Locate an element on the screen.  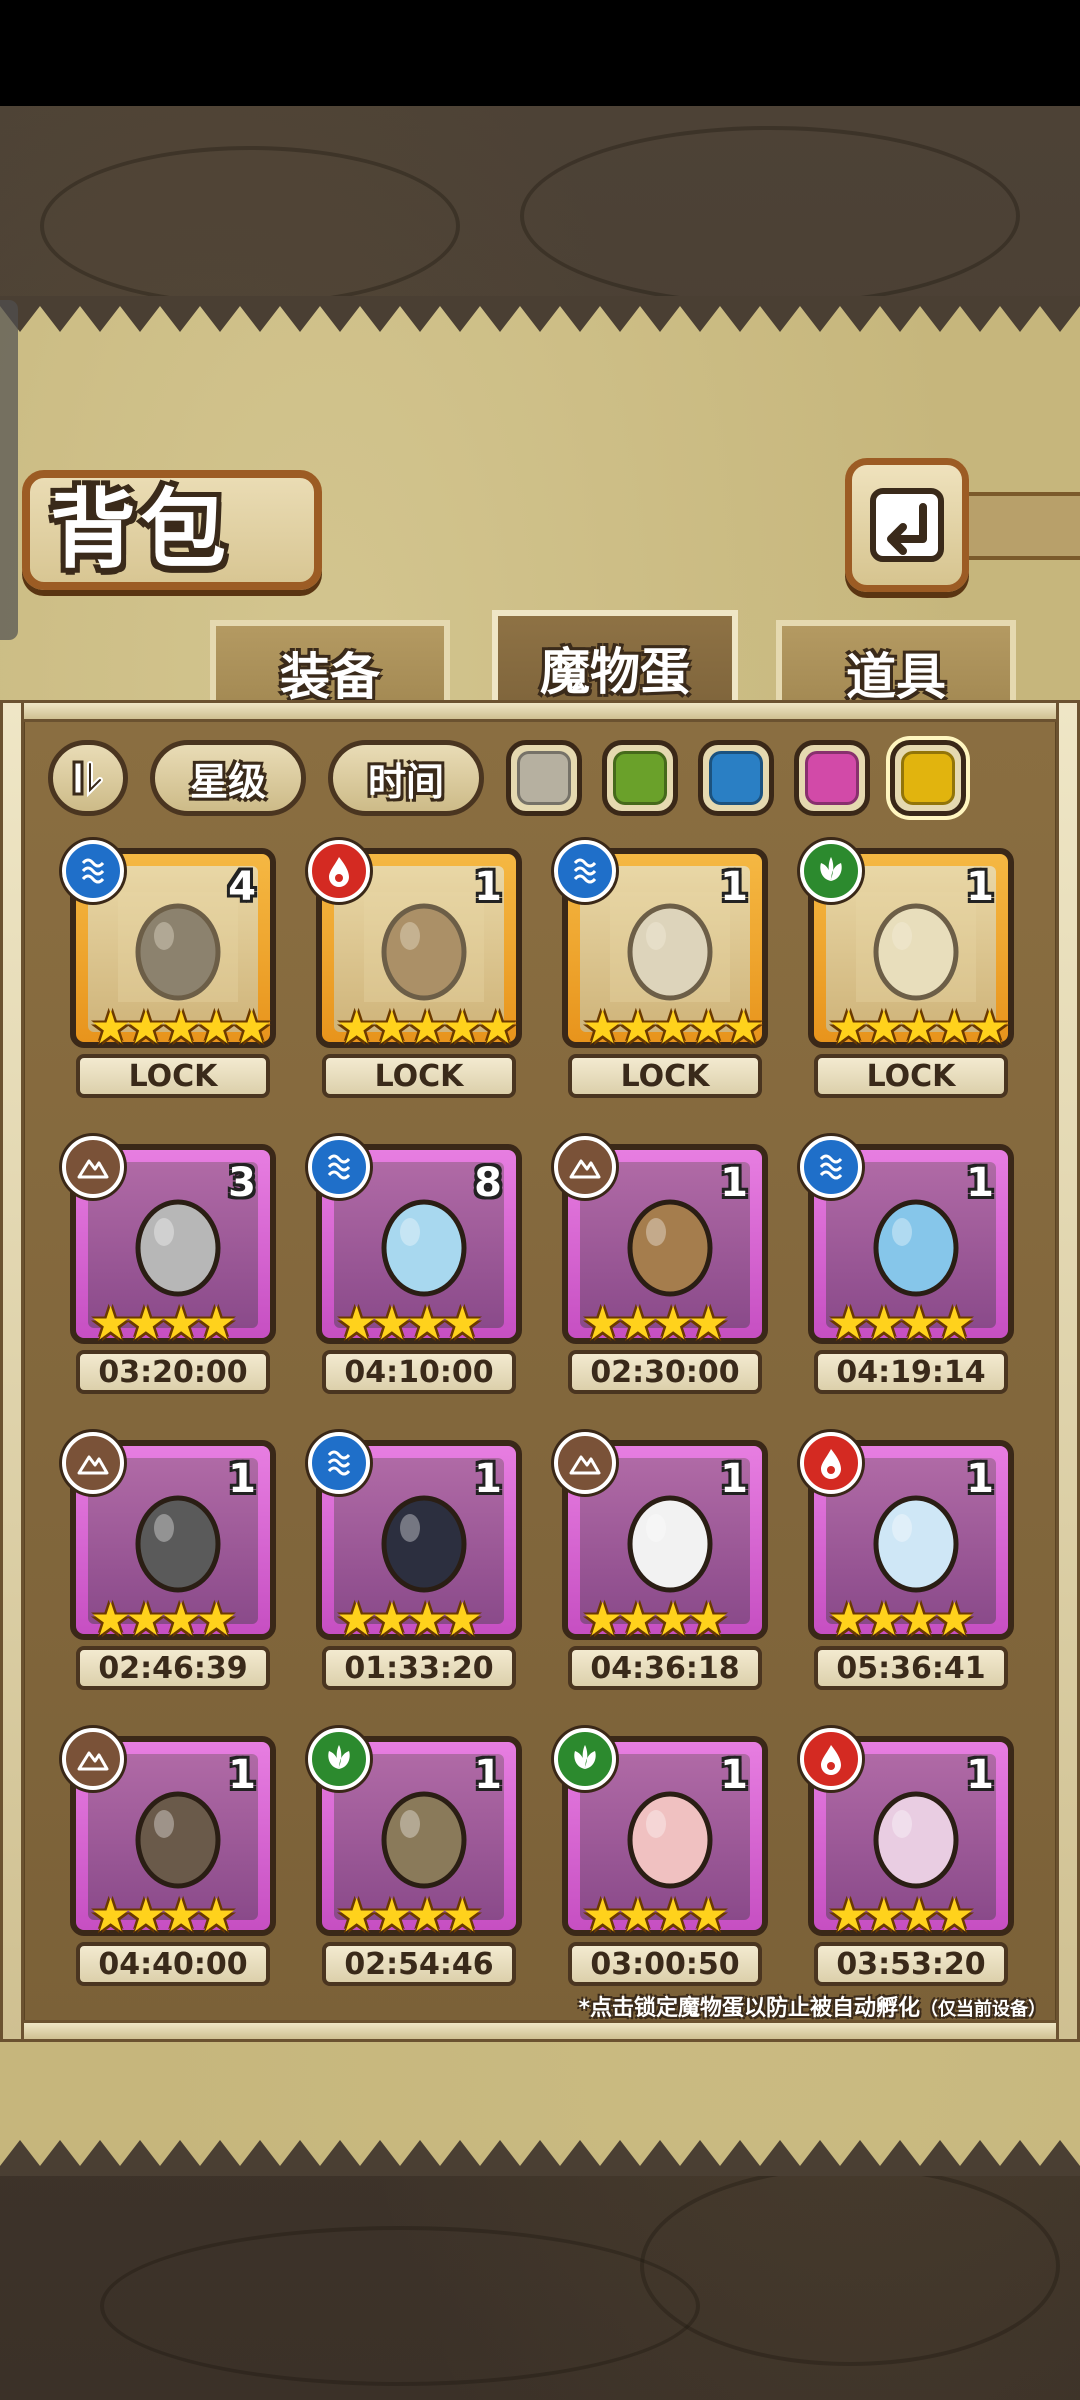
panel-top-rail is located at coordinates (540, 711).